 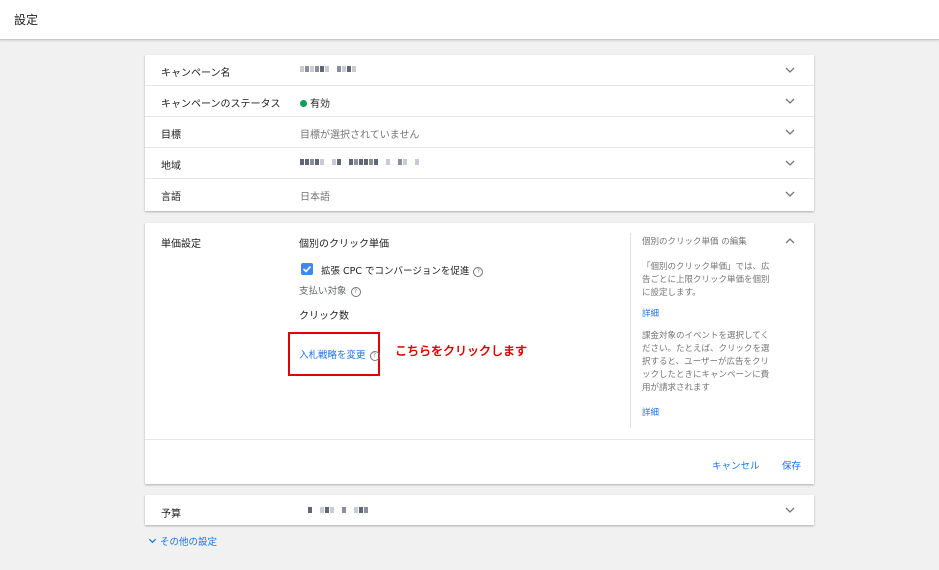 I want to click on enhanced-cpc-label: 拡張 CPC でコンバージョンを促進, so click(x=395, y=271).